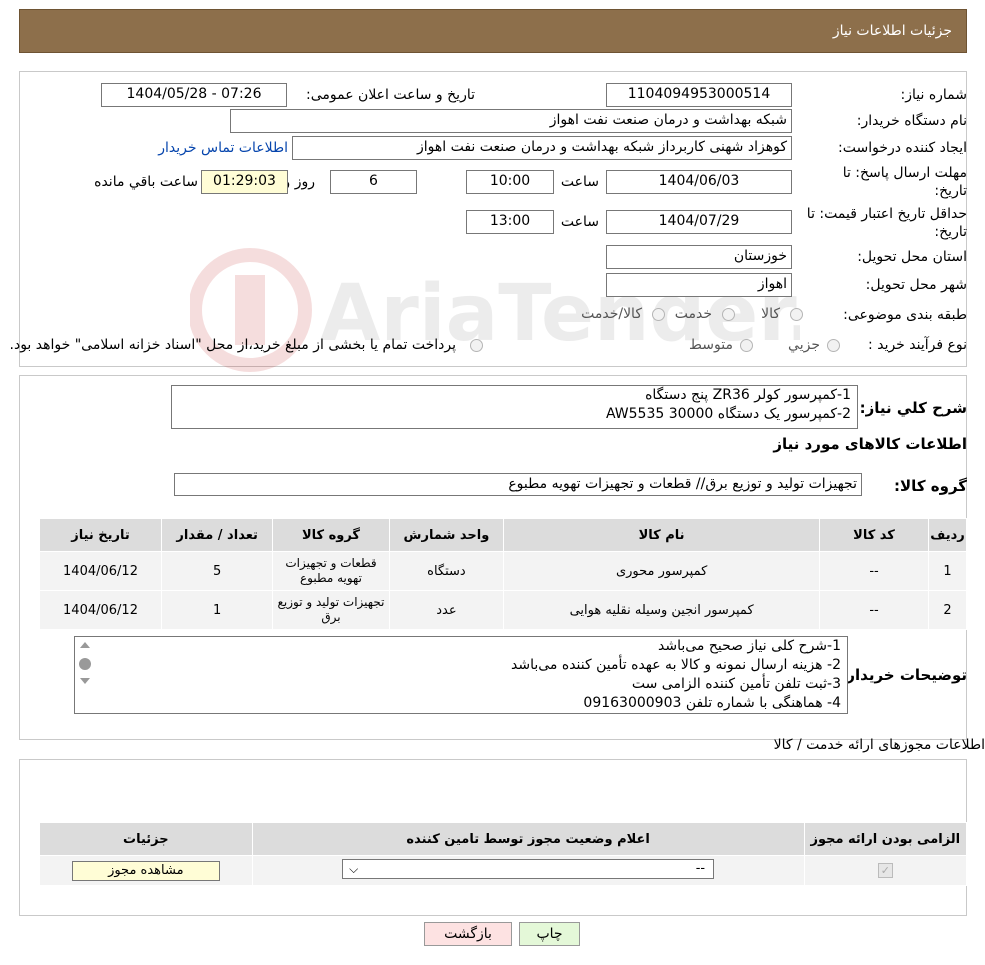 Image resolution: width=985 pixels, height=965 pixels. What do you see at coordinates (85, 675) in the screenshot?
I see `buyer-notes-scrollbar` at bounding box center [85, 675].